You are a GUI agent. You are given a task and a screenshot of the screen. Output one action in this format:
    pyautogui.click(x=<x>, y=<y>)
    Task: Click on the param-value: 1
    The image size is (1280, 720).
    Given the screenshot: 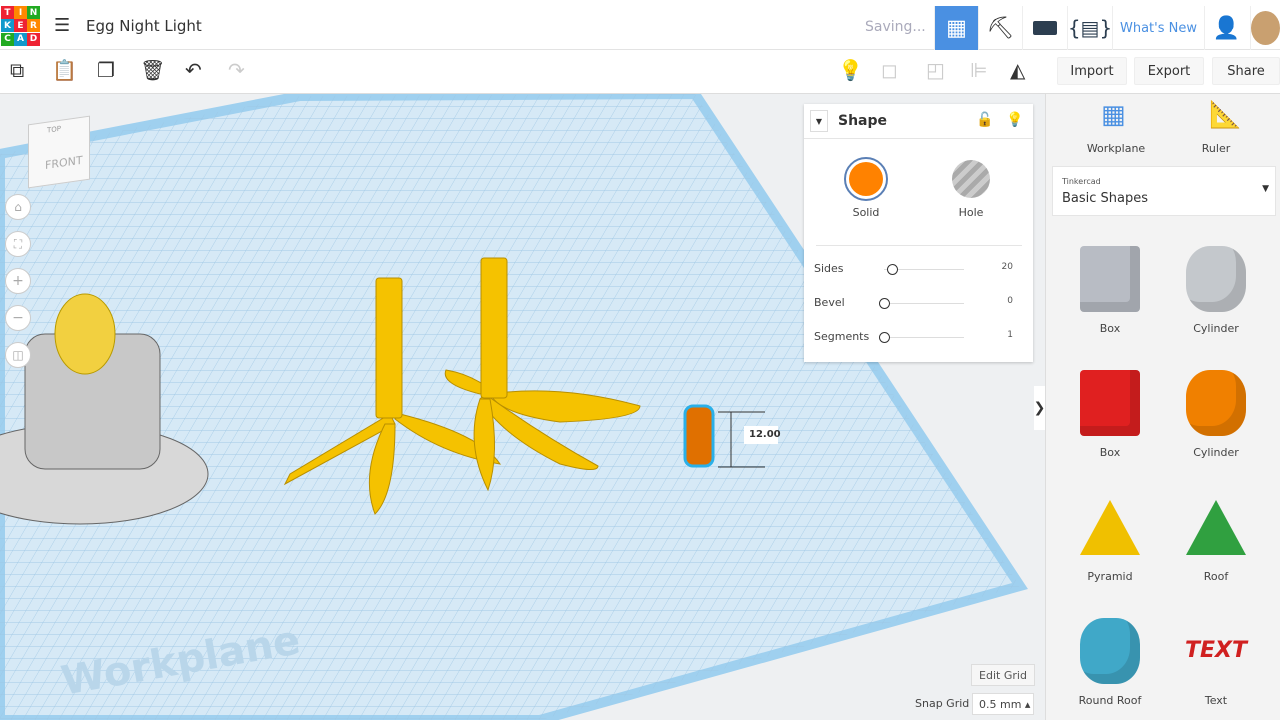 What is the action you would take?
    pyautogui.click(x=1010, y=335)
    